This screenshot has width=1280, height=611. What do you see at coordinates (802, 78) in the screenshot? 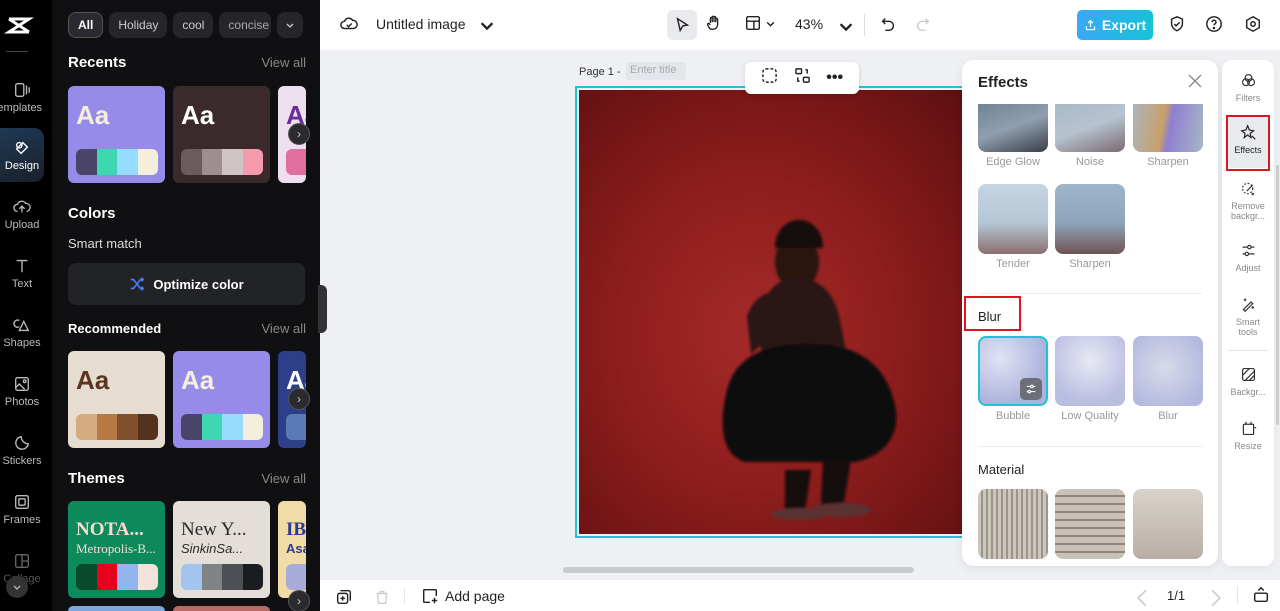
I see `swap-button` at bounding box center [802, 78].